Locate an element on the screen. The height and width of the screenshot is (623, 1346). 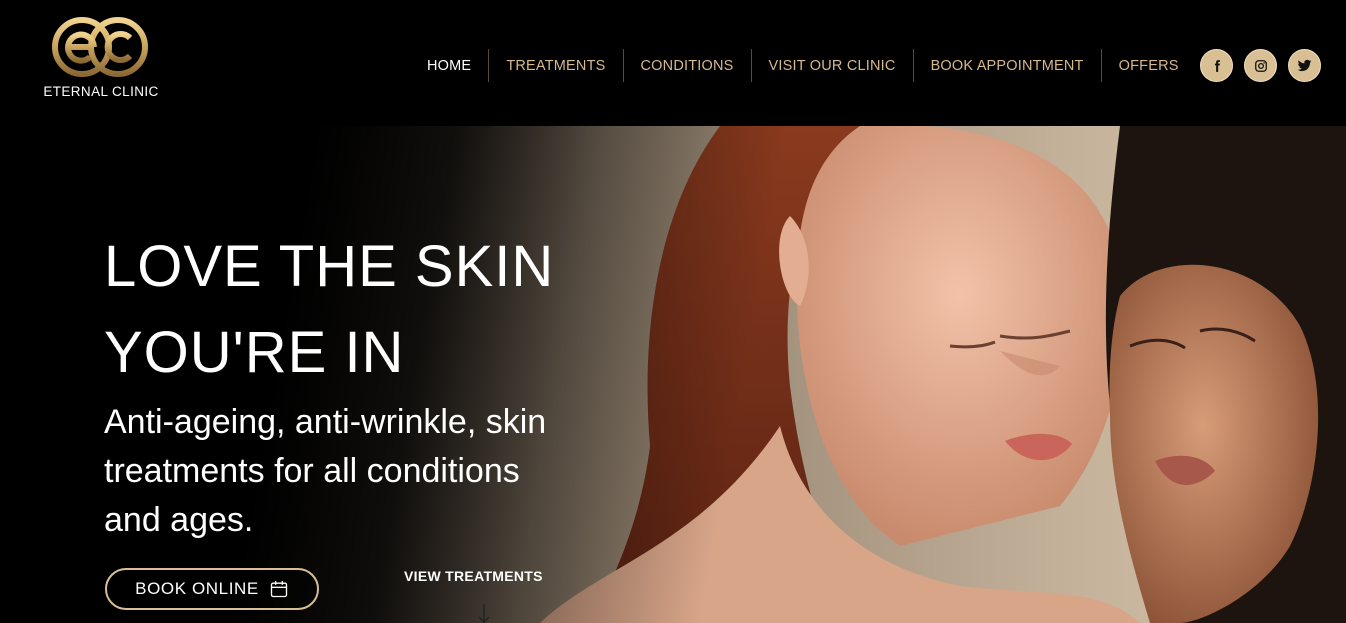
twitter-icon is located at coordinates (1304, 65).